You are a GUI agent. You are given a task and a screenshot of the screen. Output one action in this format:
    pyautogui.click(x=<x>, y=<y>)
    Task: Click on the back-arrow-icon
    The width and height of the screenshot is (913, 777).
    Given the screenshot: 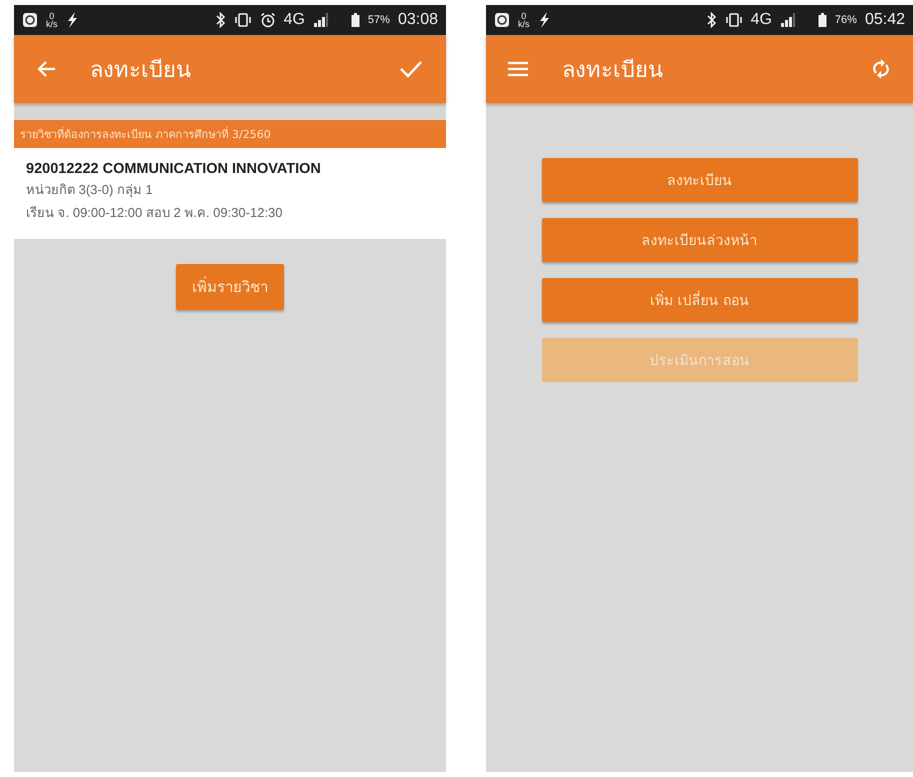 What is the action you would take?
    pyautogui.click(x=46, y=69)
    